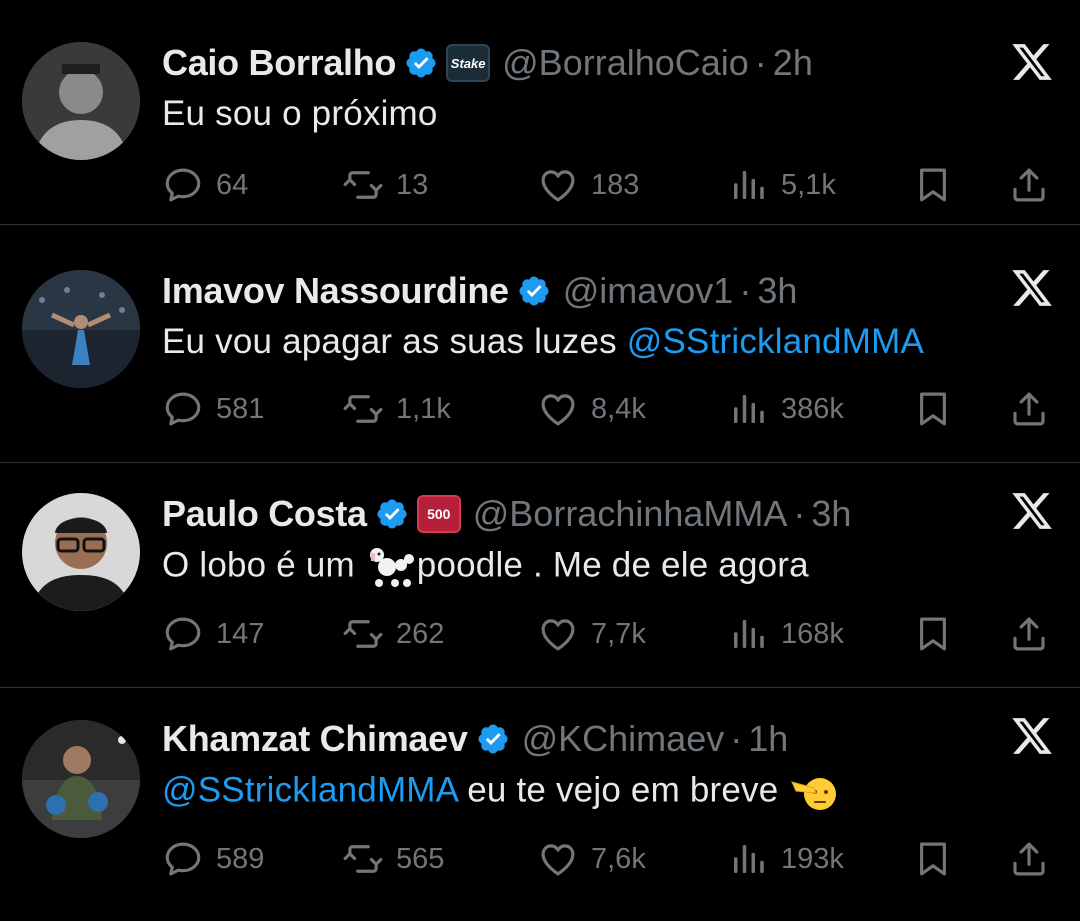  Describe the element at coordinates (591, 859) in the screenshot. I see `like-button: 7,6k` at that location.